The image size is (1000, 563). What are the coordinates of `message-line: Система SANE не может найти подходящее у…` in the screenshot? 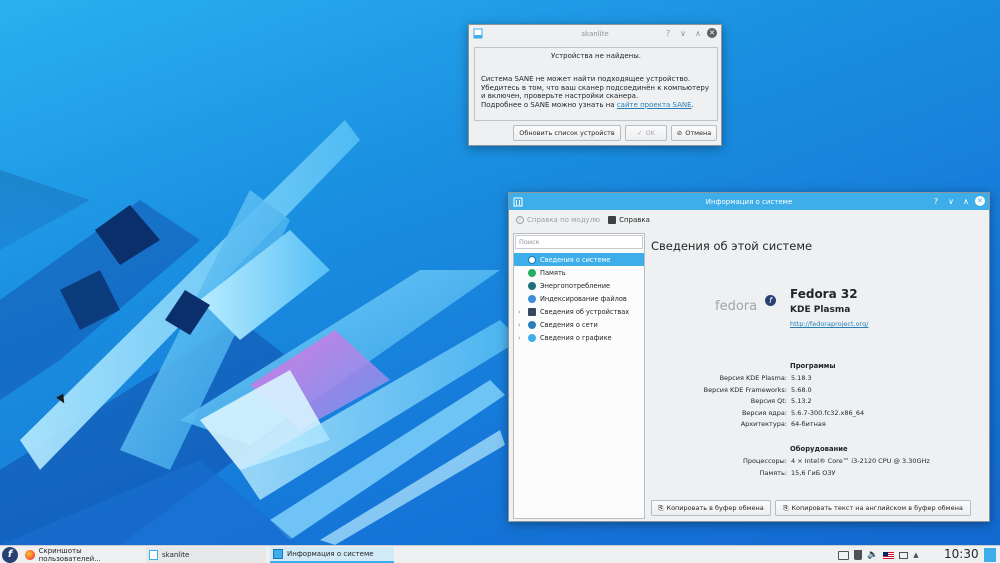 It's located at (586, 79).